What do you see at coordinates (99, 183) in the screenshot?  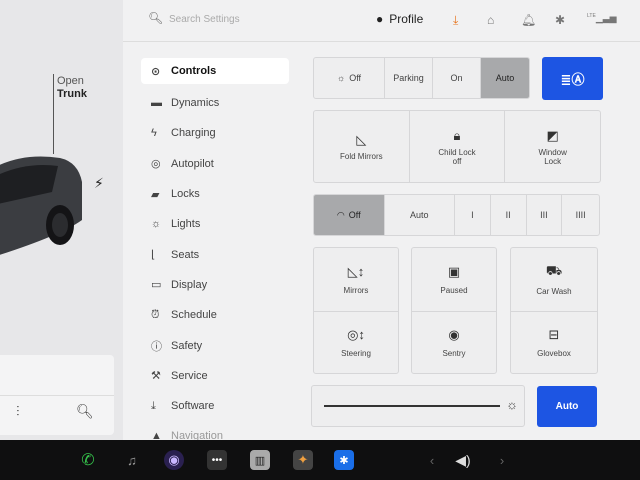 I see `charge-port-bolt-icon: ⚡` at bounding box center [99, 183].